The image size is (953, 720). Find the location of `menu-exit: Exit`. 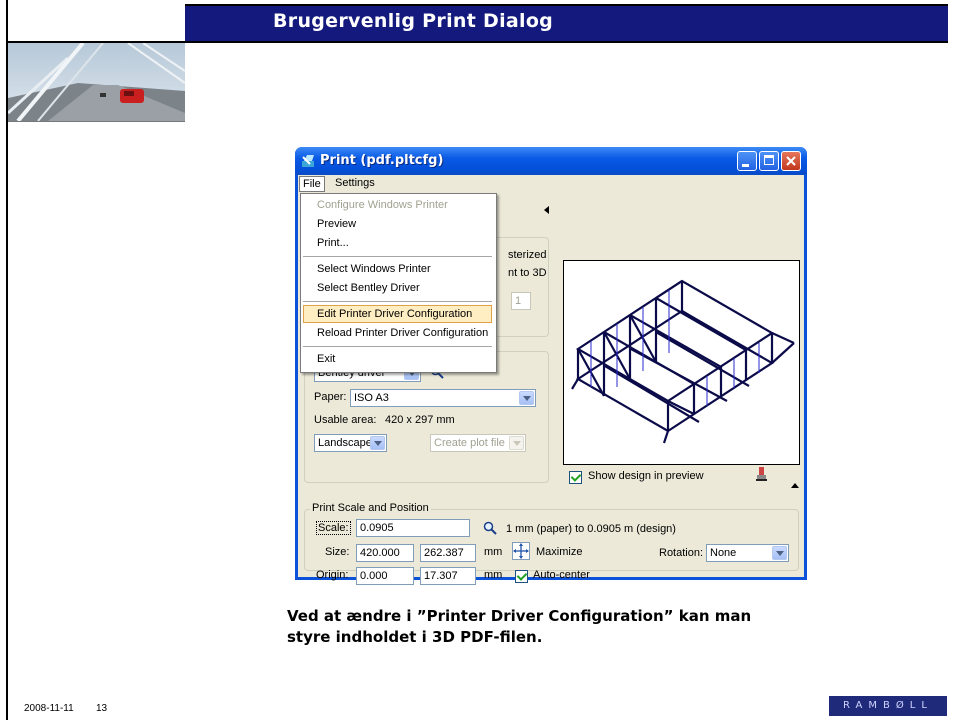

menu-exit: Exit is located at coordinates (326, 359).